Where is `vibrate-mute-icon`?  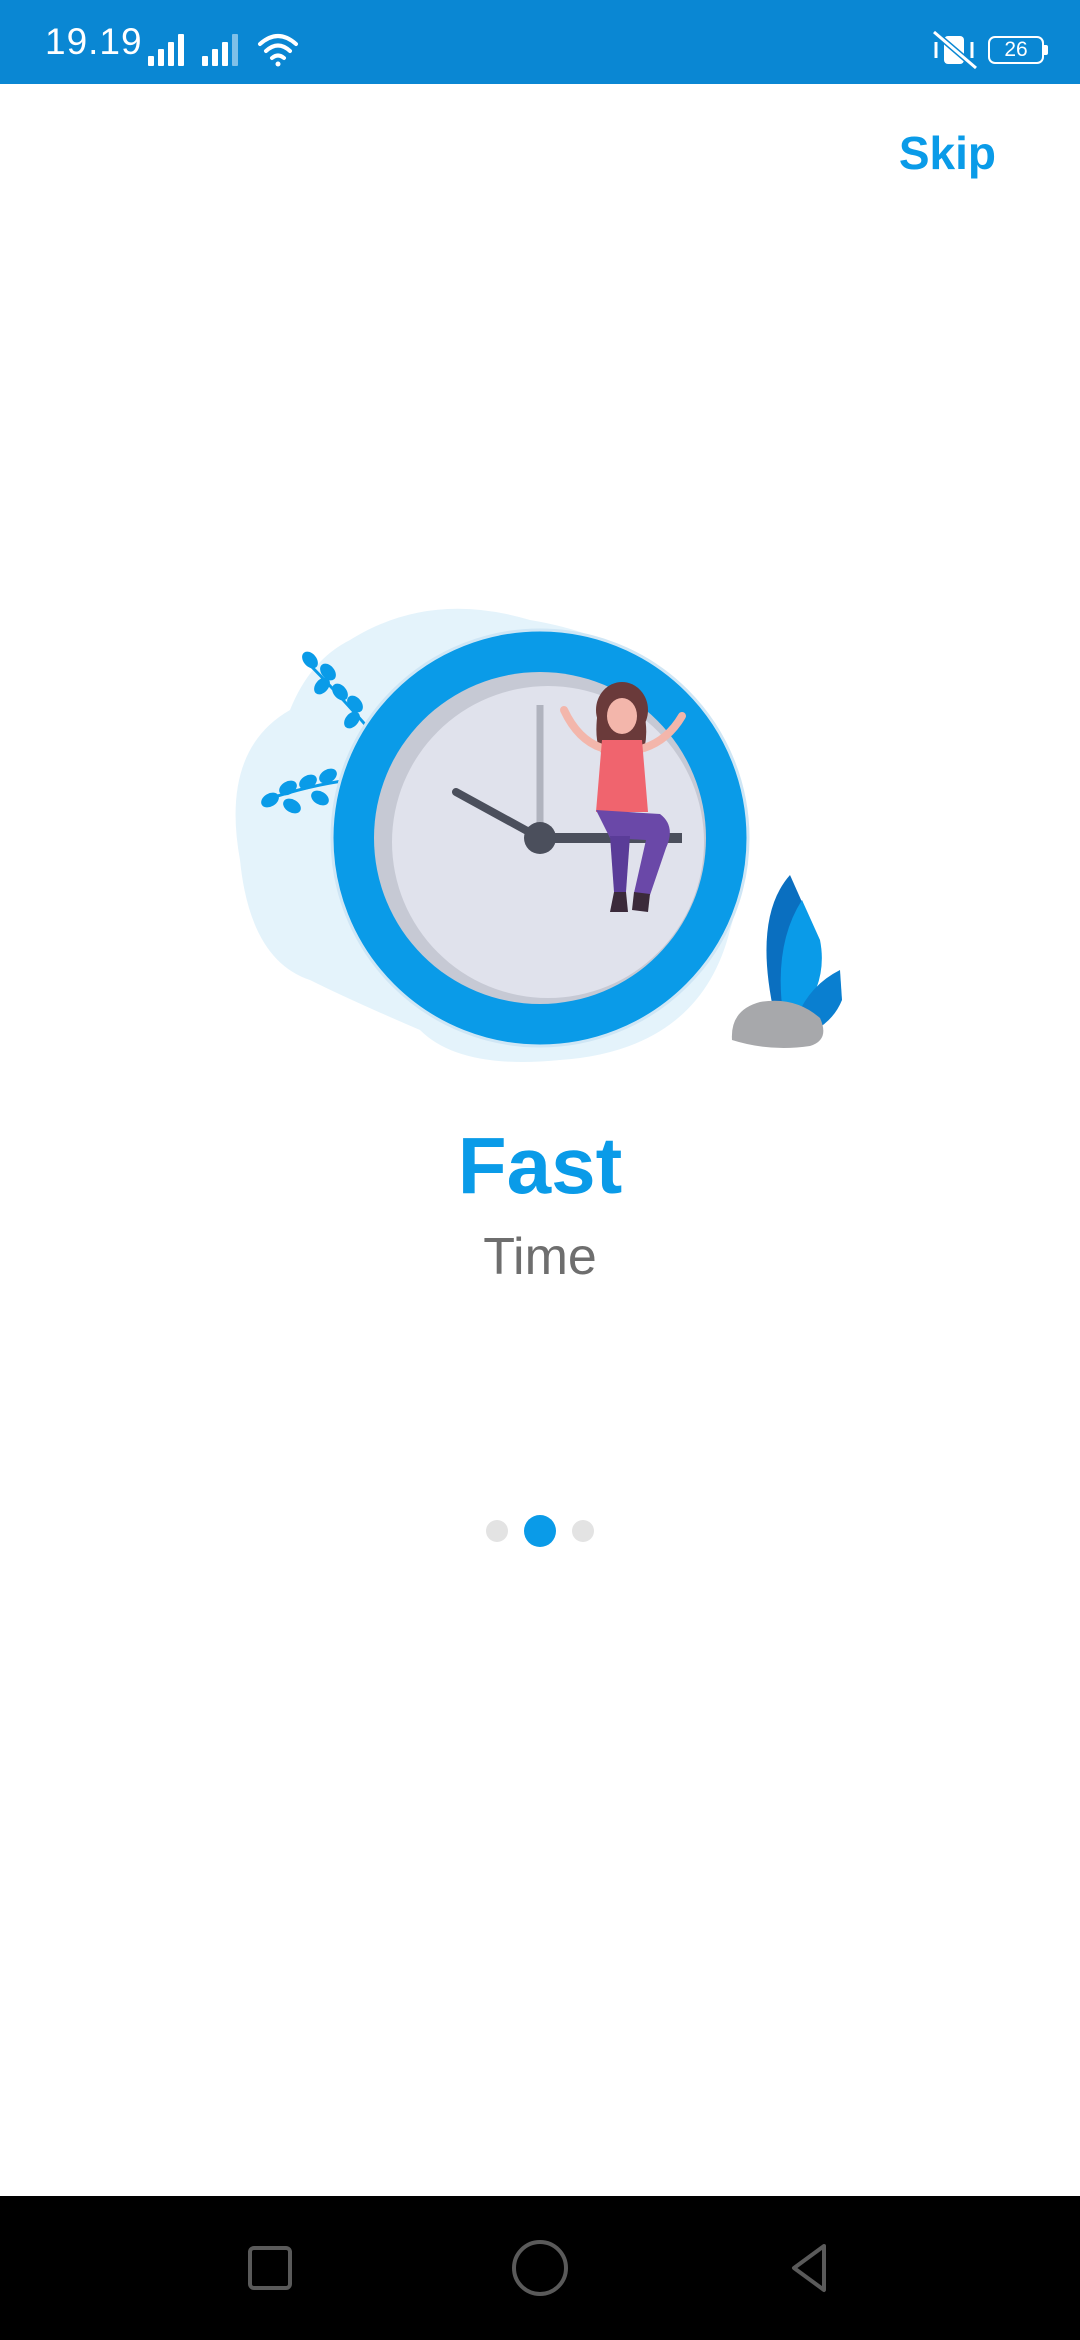
vibrate-mute-icon is located at coordinates (955, 50).